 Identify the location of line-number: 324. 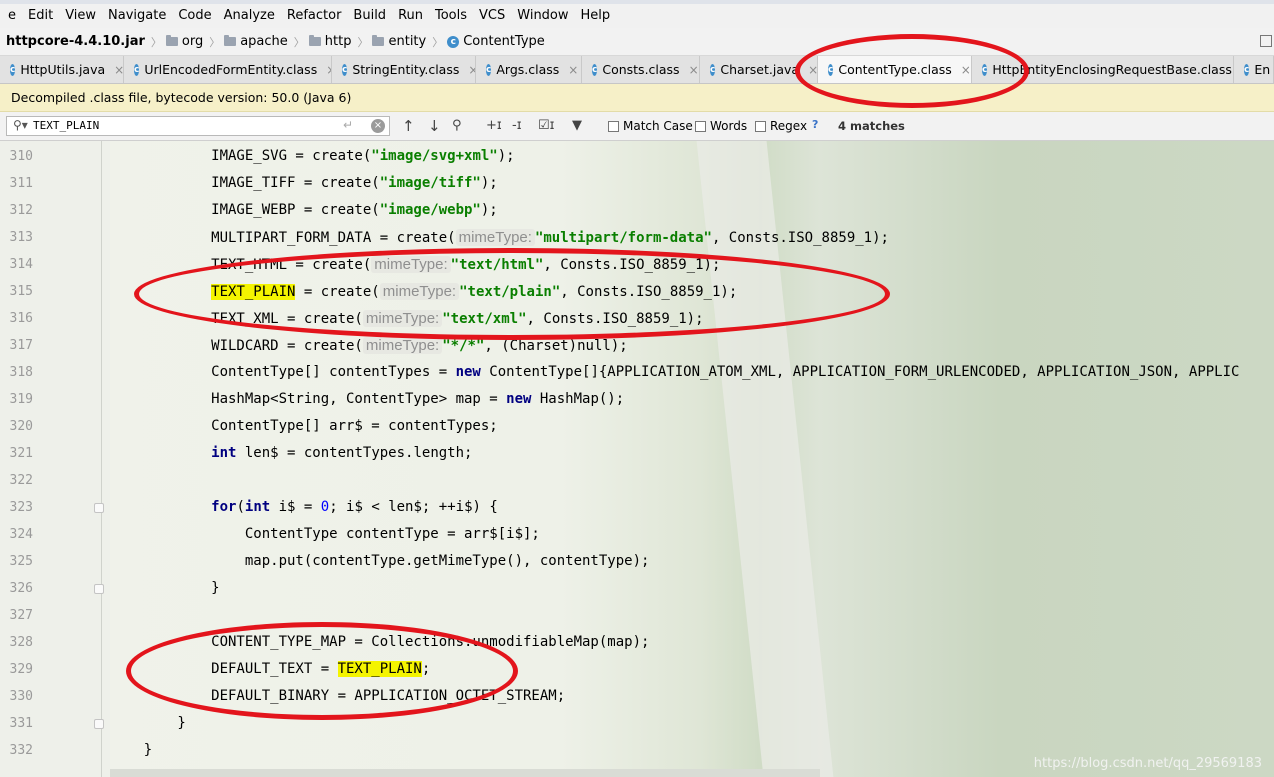
(21, 534).